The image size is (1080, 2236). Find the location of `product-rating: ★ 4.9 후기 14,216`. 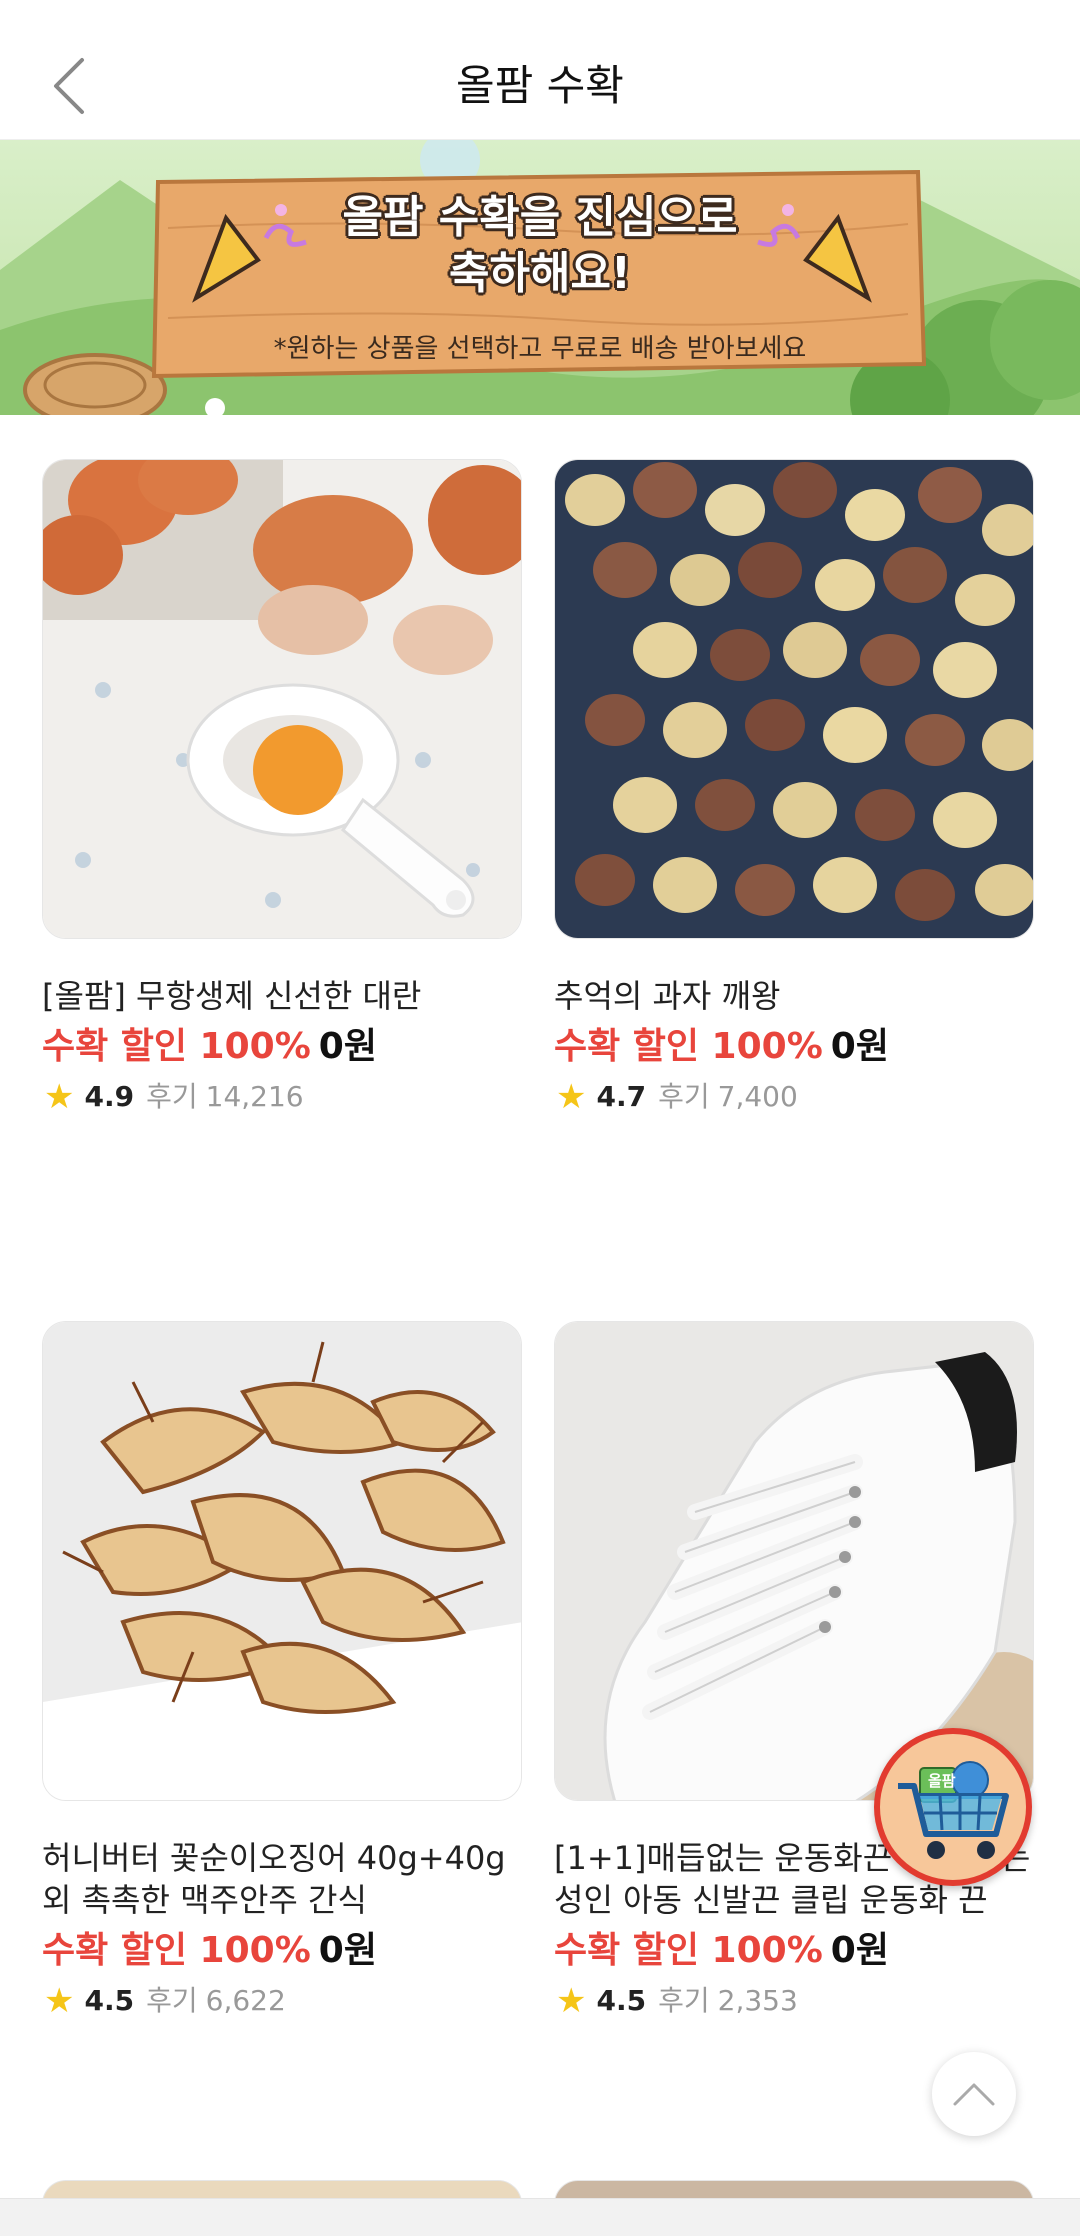

product-rating: ★ 4.9 후기 14,216 is located at coordinates (282, 1097).